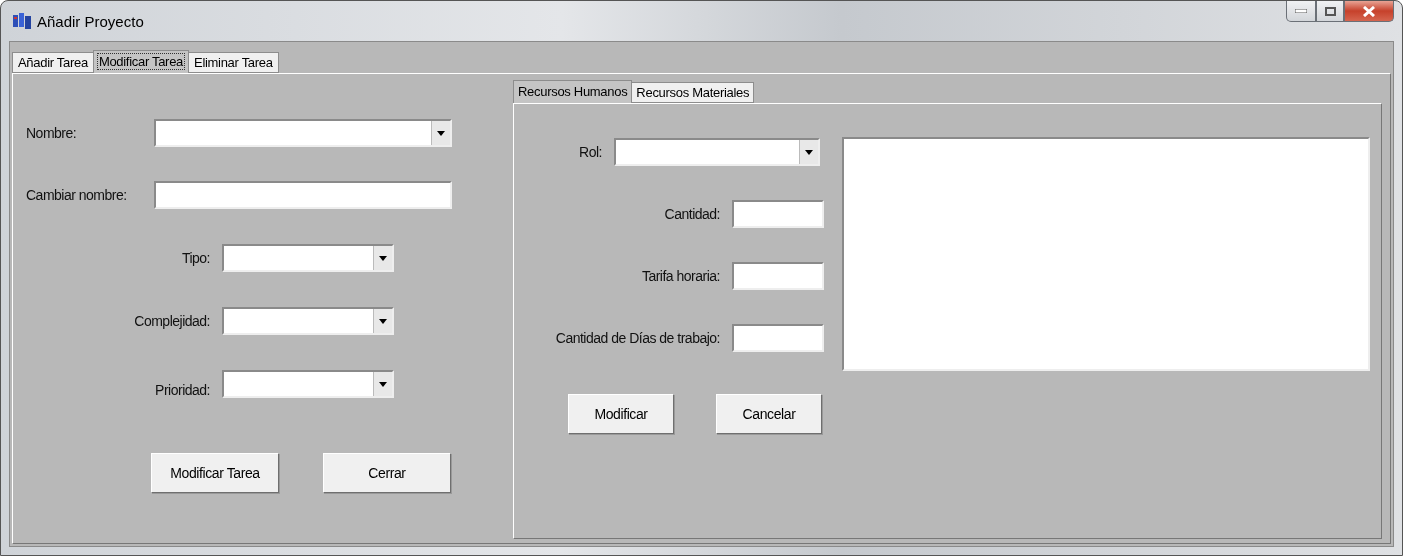 The width and height of the screenshot is (1403, 556). I want to click on maximize-icon, so click(1330, 11).